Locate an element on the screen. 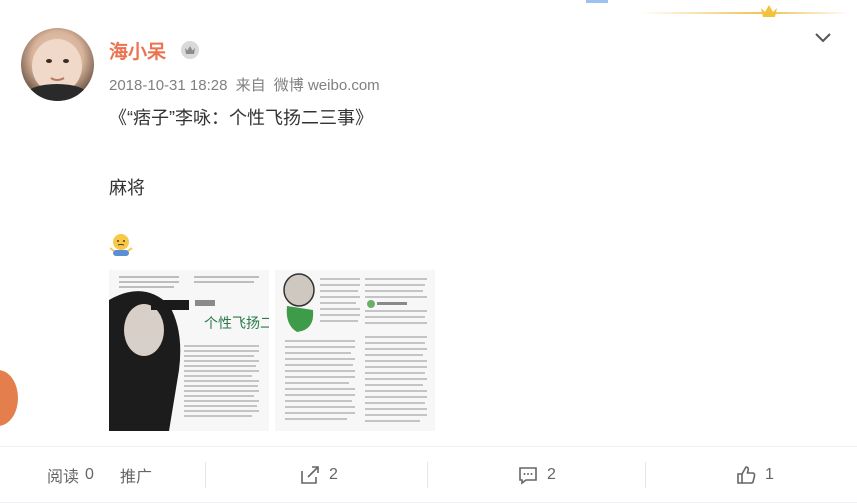 Image resolution: width=857 pixels, height=503 pixels. forward-count: 2 is located at coordinates (333, 474).